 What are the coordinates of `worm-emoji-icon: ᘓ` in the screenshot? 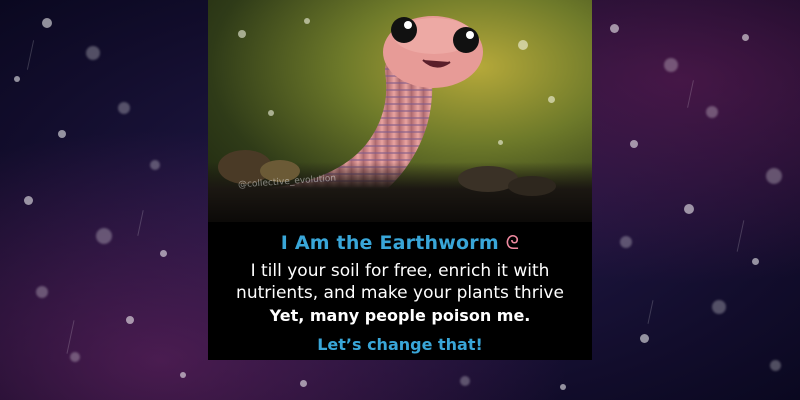 It's located at (512, 243).